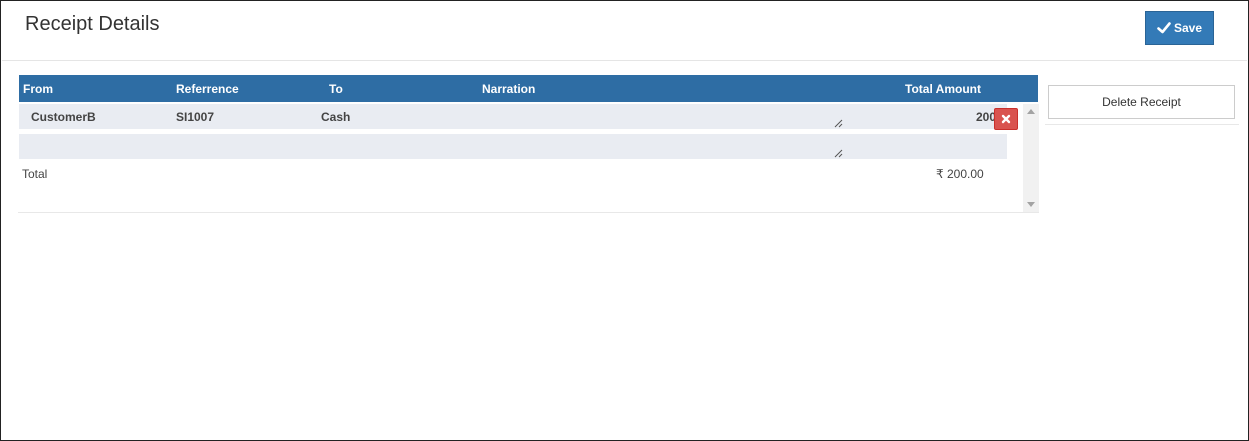  What do you see at coordinates (336, 89) in the screenshot?
I see `column-header-to: To` at bounding box center [336, 89].